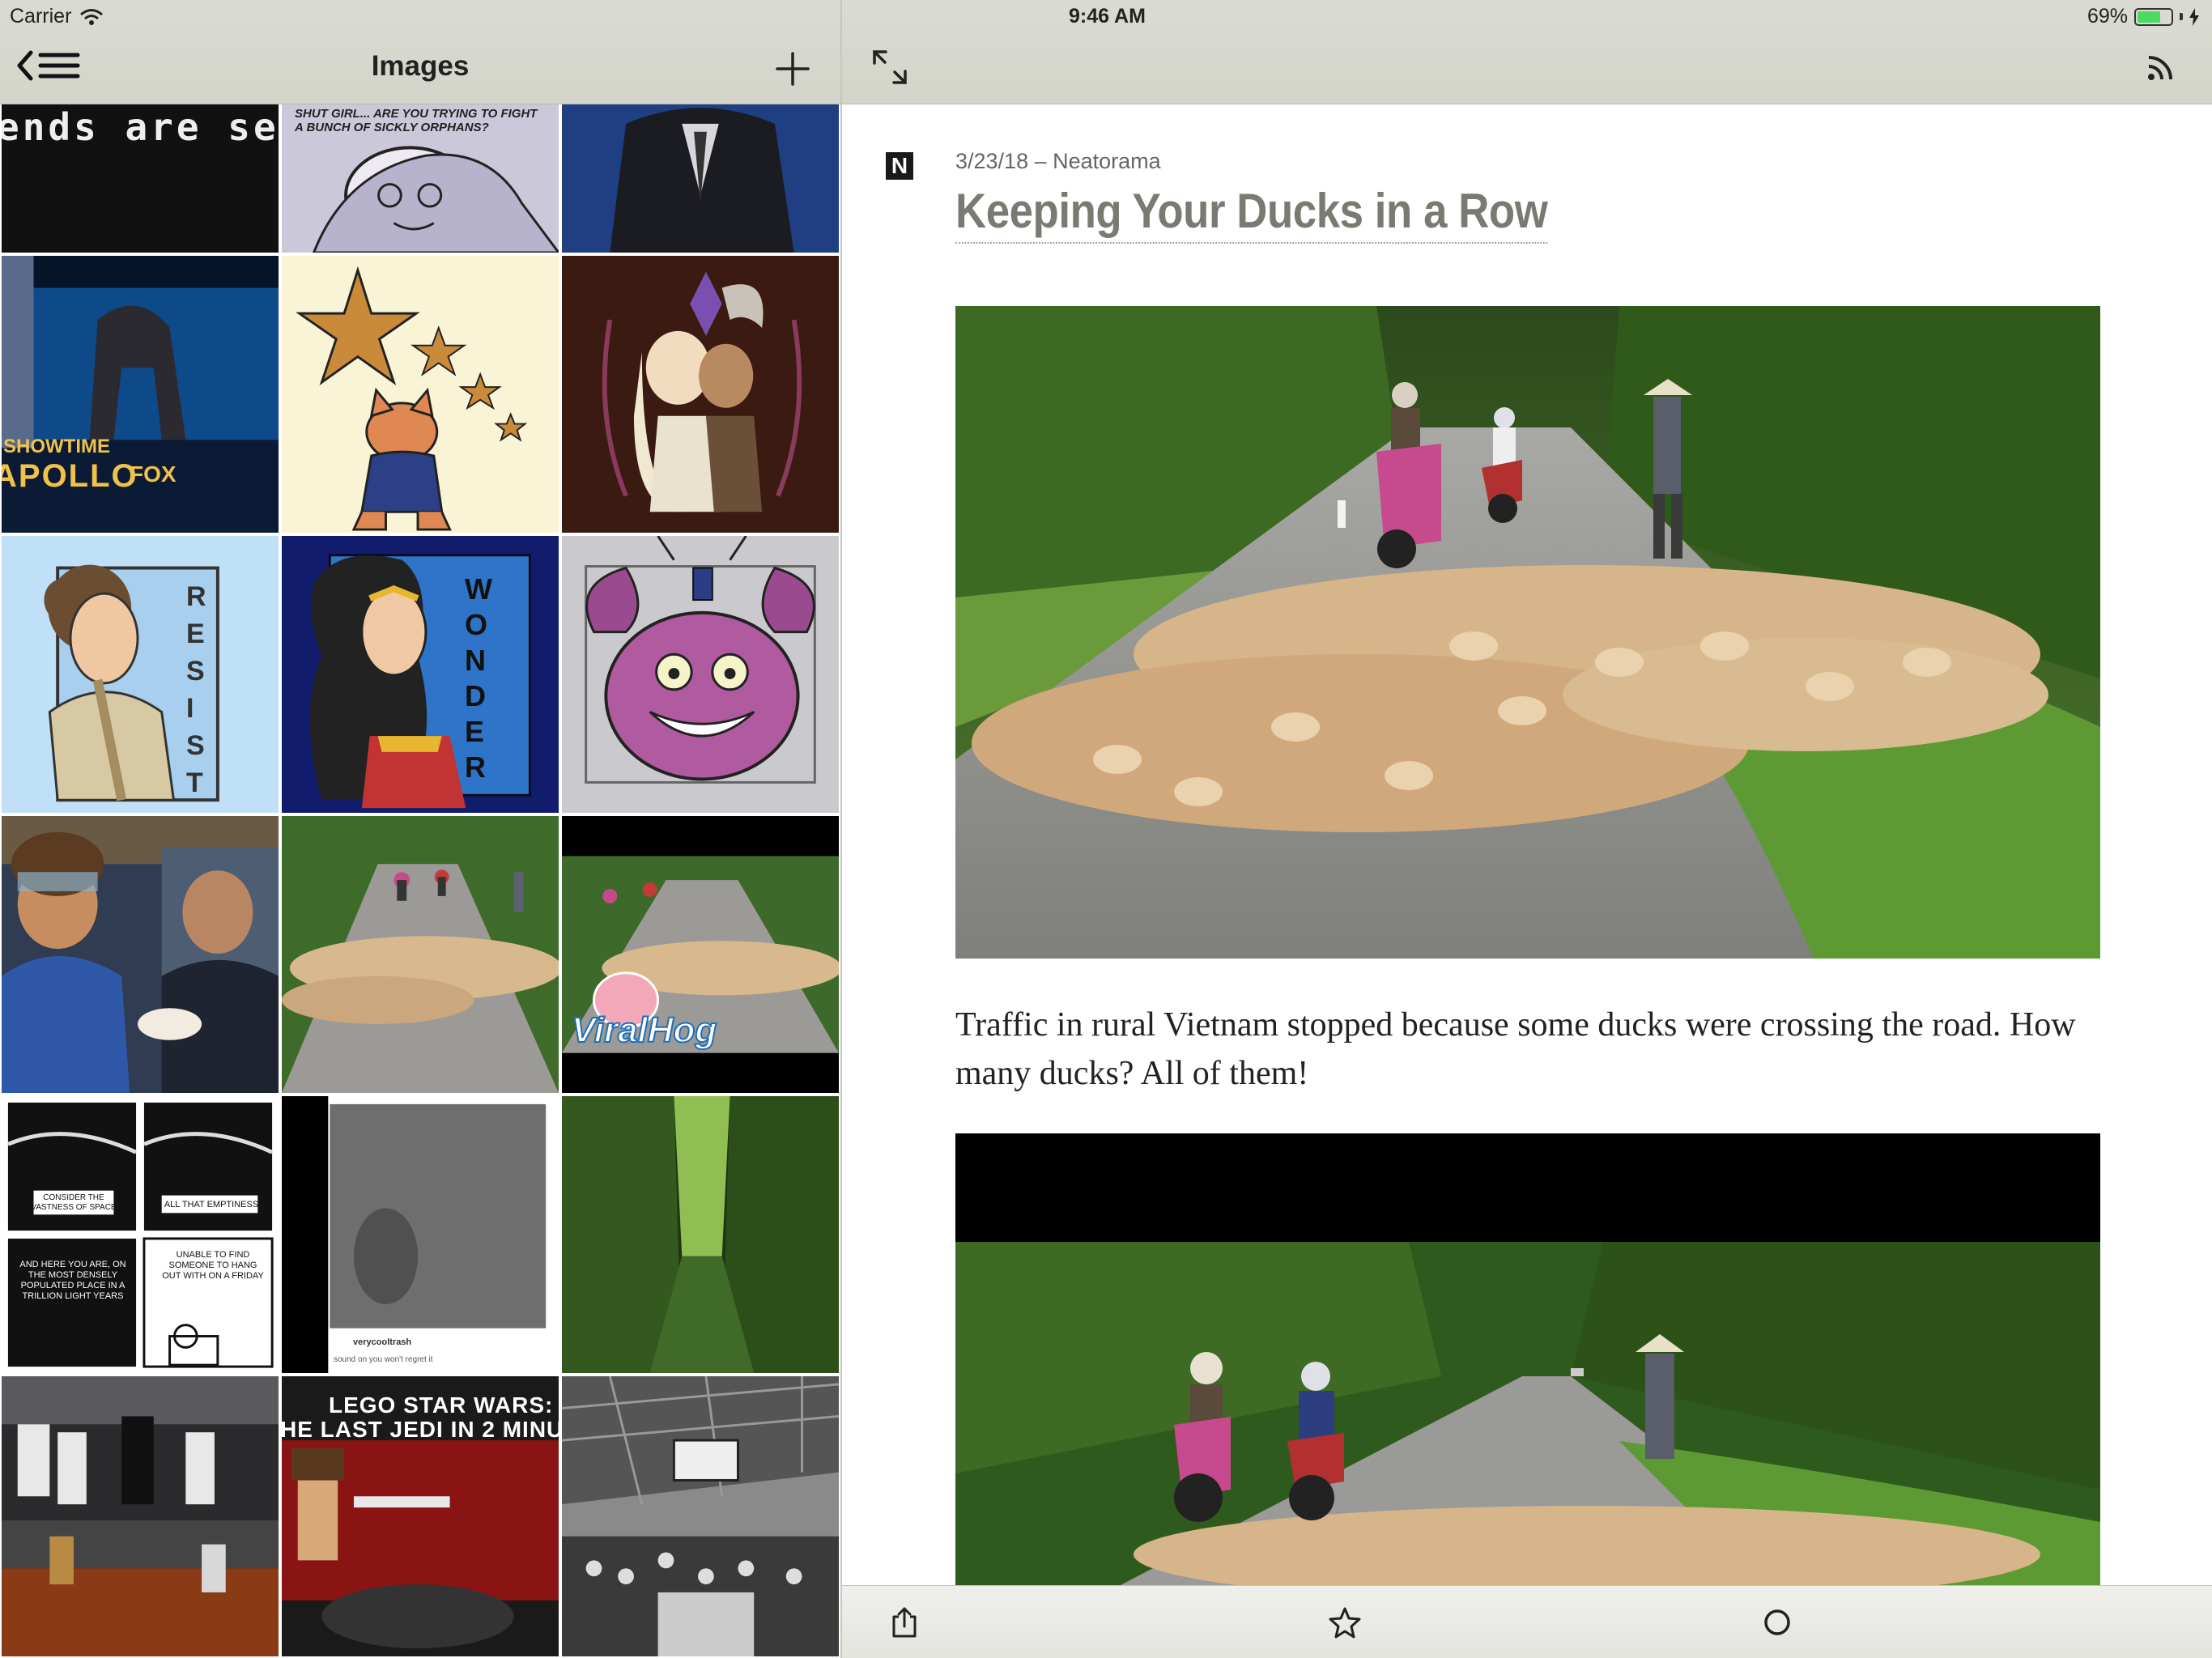 The image size is (2212, 1658). What do you see at coordinates (2194, 16) in the screenshot?
I see `charging-bolt-icon` at bounding box center [2194, 16].